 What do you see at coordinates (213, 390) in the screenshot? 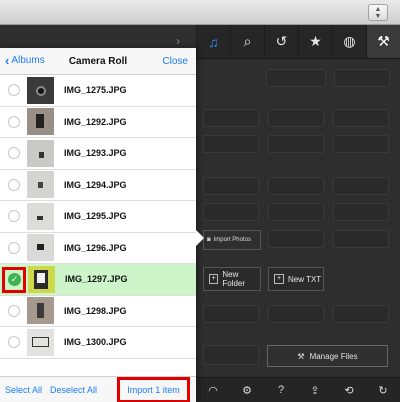
I see `wifi-icon: ◠` at bounding box center [213, 390].